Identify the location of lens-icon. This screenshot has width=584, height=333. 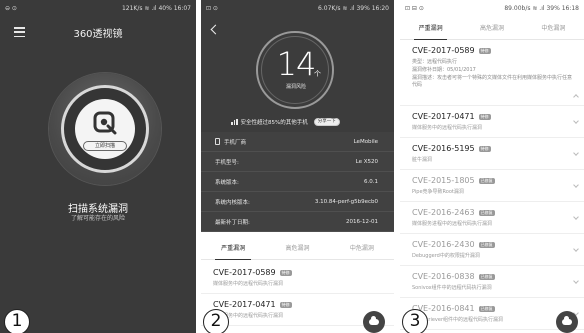
(105, 123).